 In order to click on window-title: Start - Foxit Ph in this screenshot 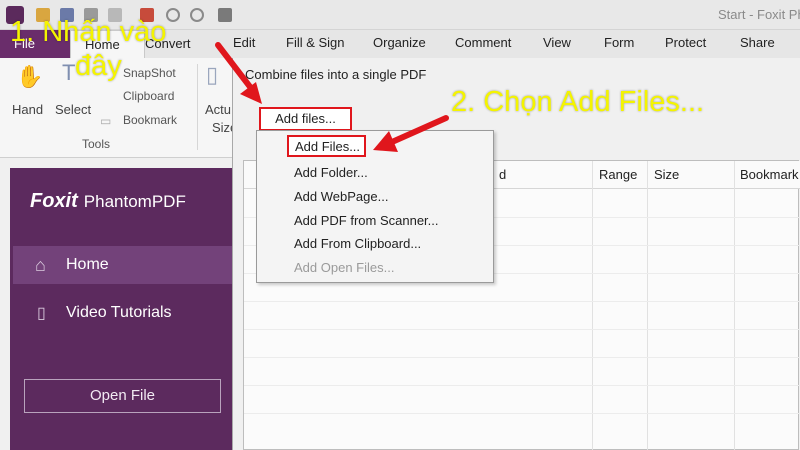, I will do `click(759, 14)`.